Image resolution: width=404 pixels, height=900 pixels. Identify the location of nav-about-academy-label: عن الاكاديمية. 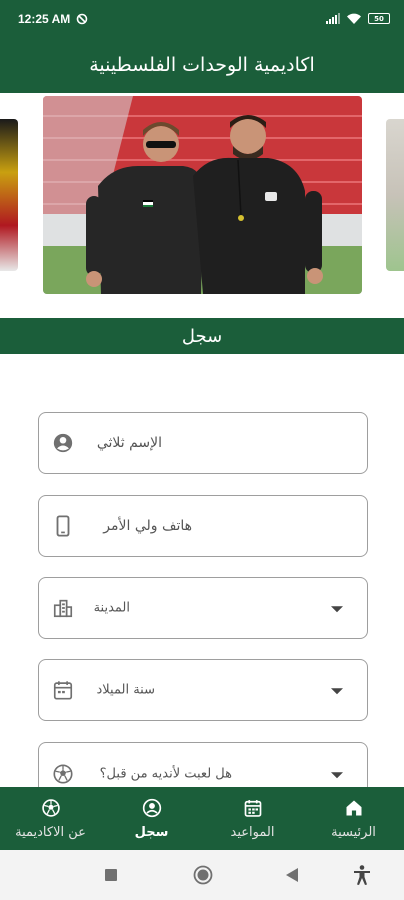
(50, 832).